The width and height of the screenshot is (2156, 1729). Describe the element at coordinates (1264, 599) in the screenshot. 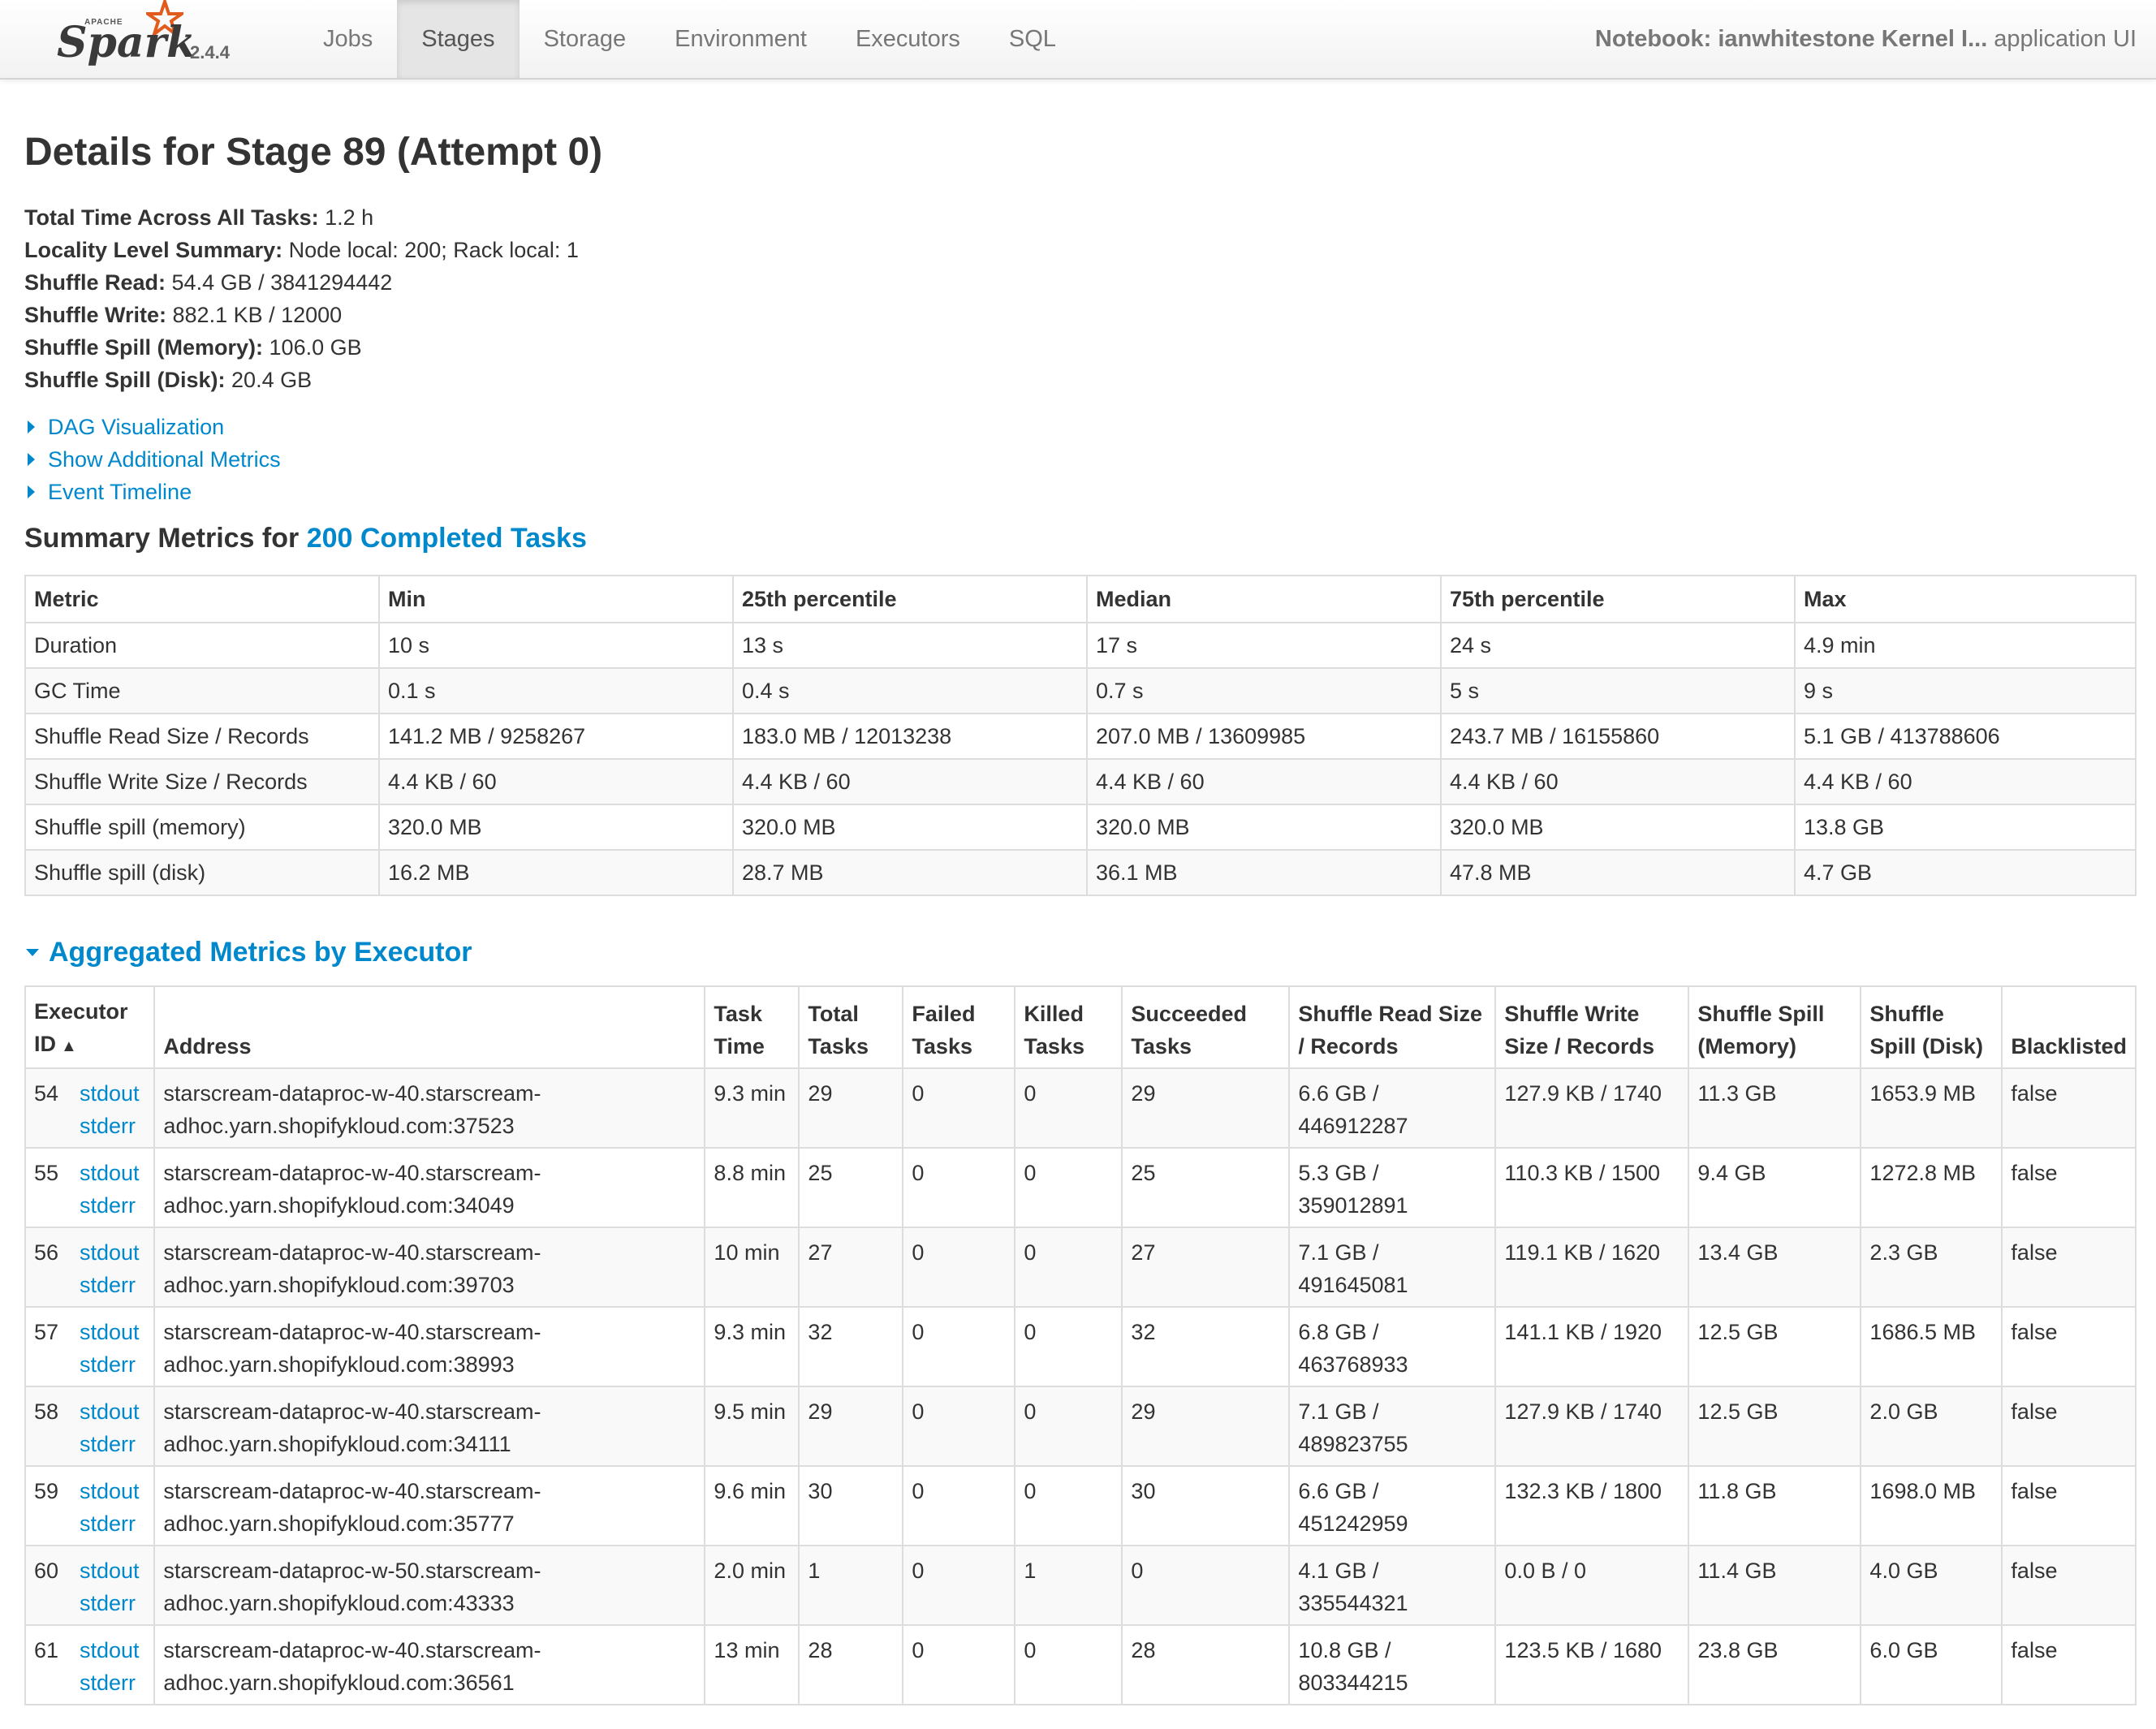

I see `column-header: Median` at that location.